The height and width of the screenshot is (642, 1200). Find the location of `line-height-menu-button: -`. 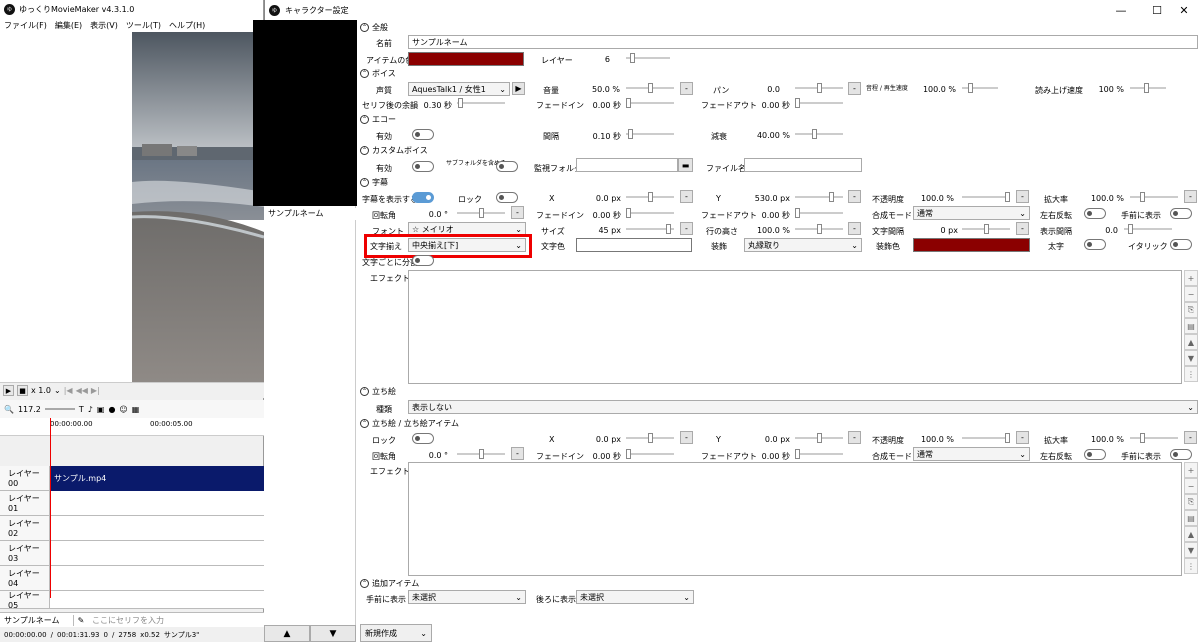

line-height-menu-button: - is located at coordinates (854, 228).